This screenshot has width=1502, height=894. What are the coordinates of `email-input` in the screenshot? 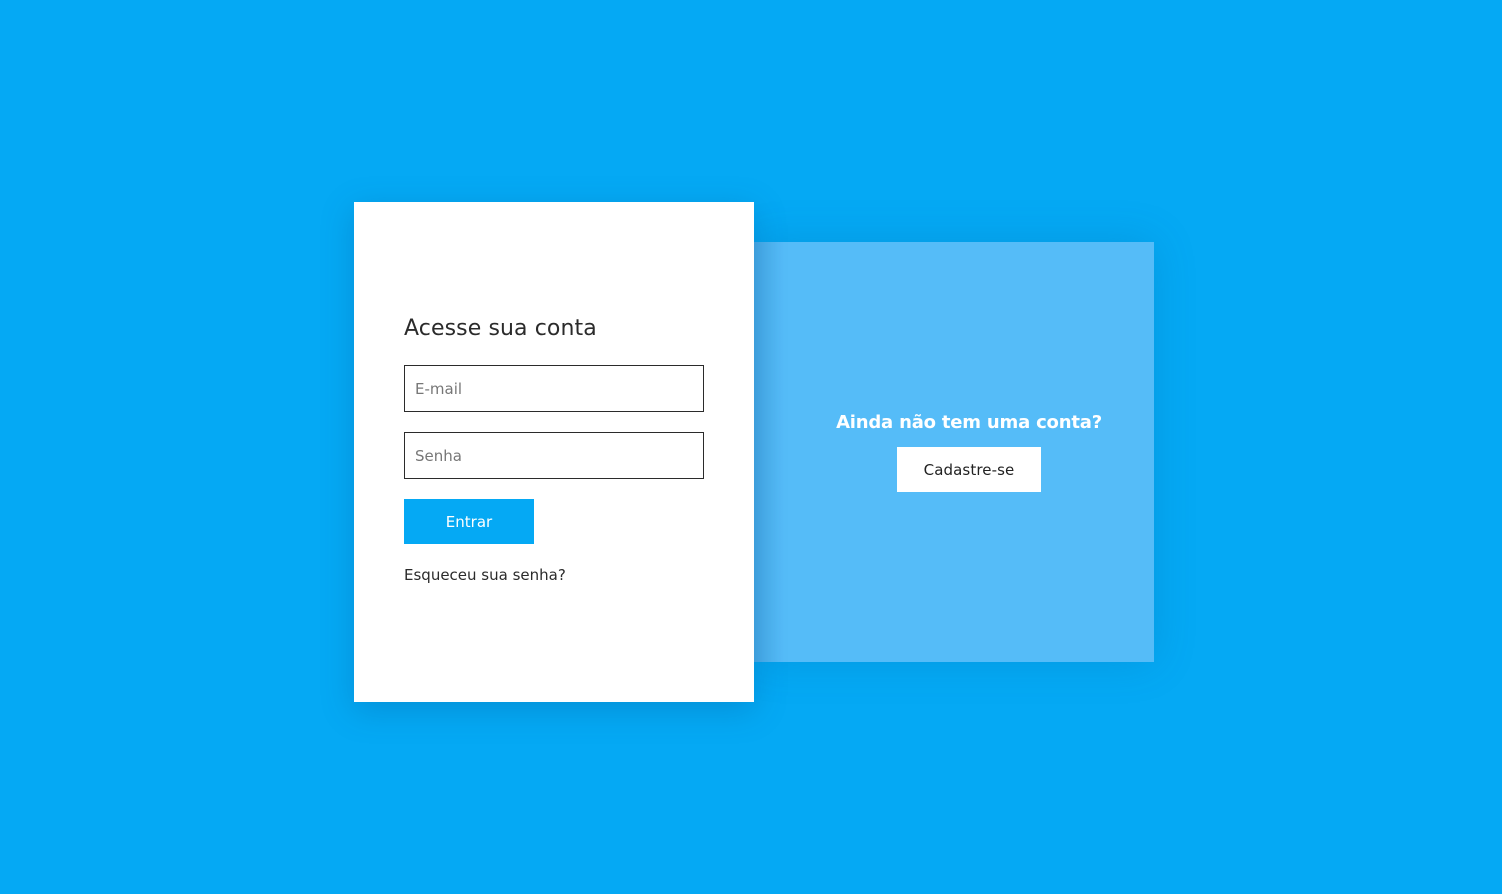 It's located at (554, 388).